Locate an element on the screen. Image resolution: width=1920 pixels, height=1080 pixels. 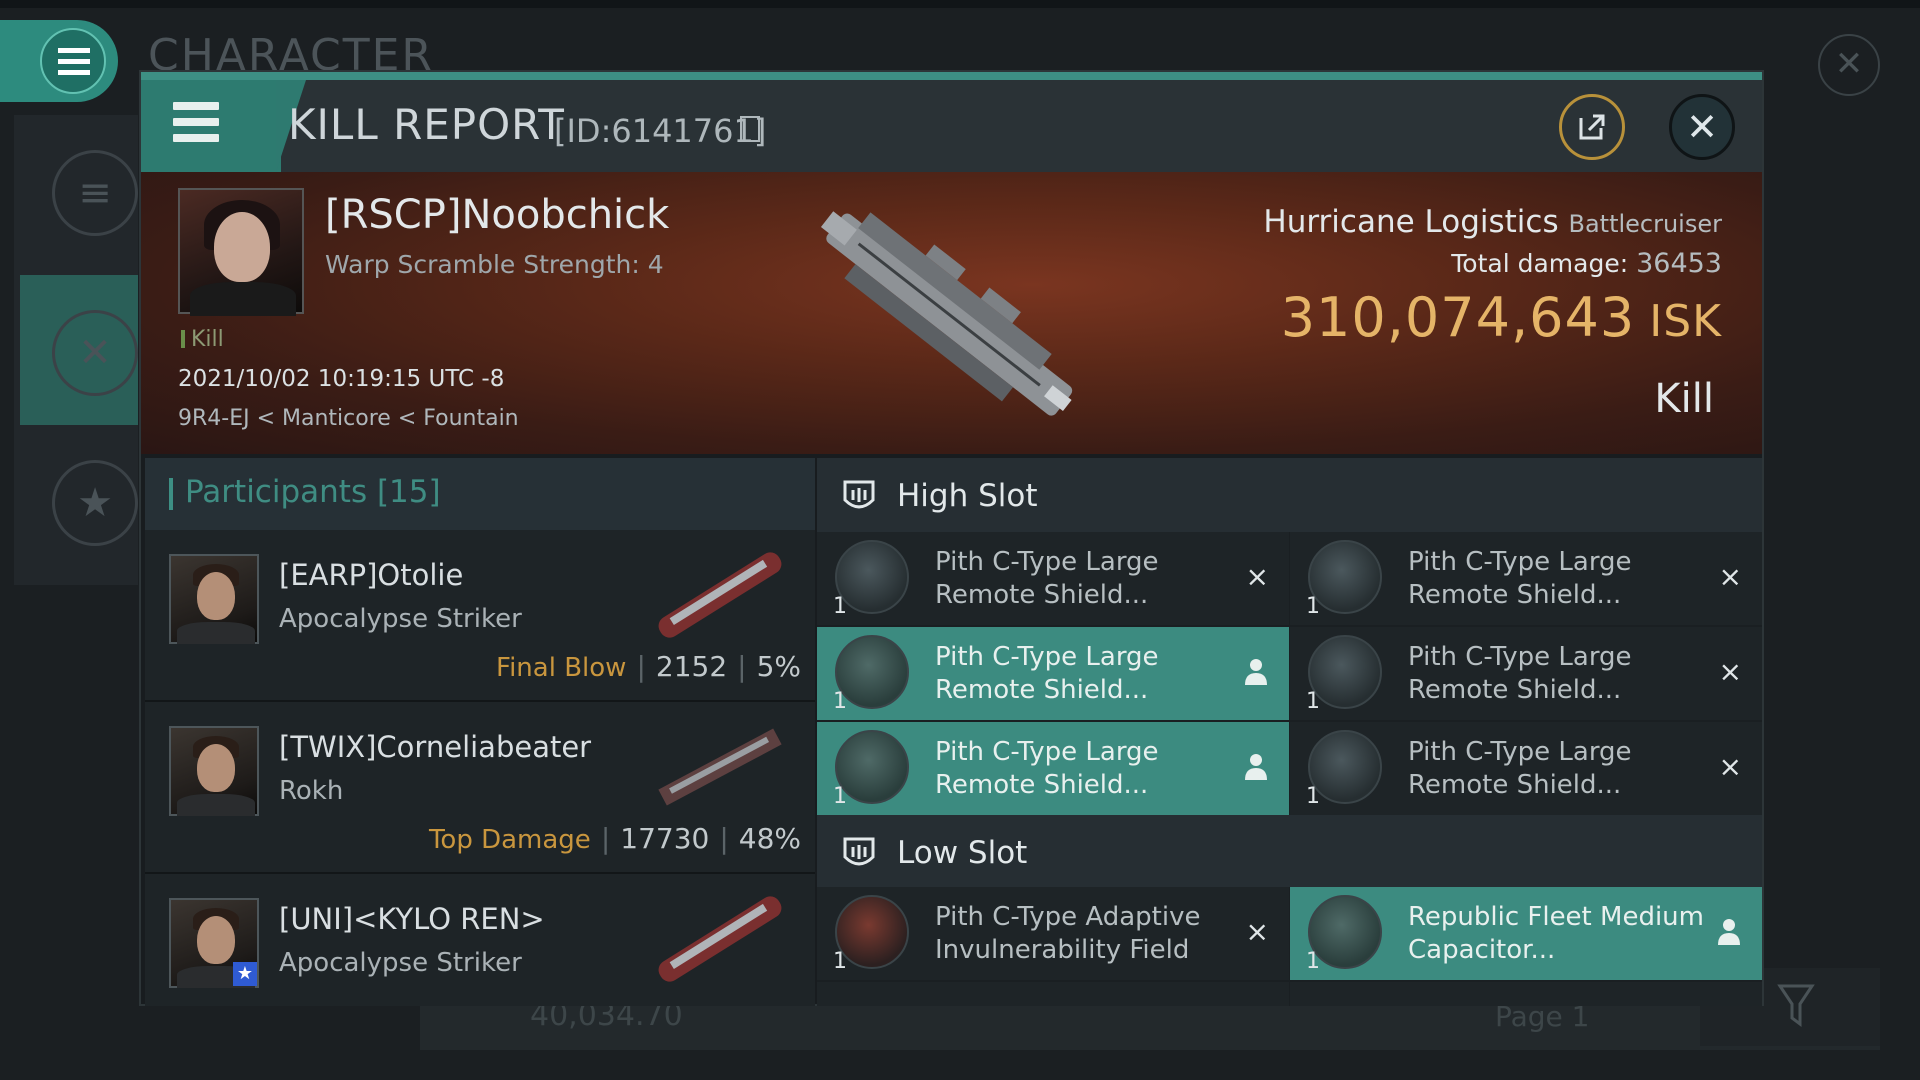
main-menu-button is located at coordinates (59, 61).